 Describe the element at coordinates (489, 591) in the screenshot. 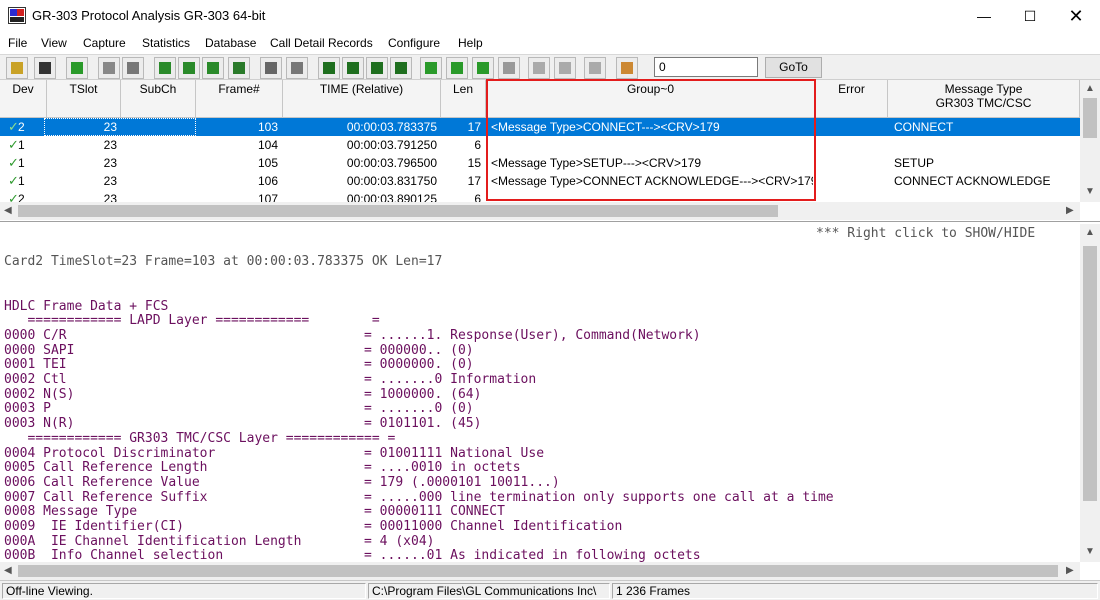

I see `status-path: C:\Program Files\GL Communications Inc\` at that location.